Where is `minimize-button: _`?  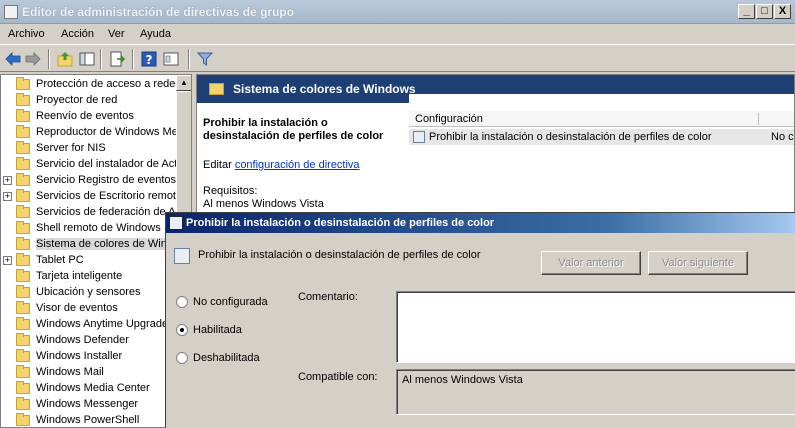 minimize-button: _ is located at coordinates (746, 11).